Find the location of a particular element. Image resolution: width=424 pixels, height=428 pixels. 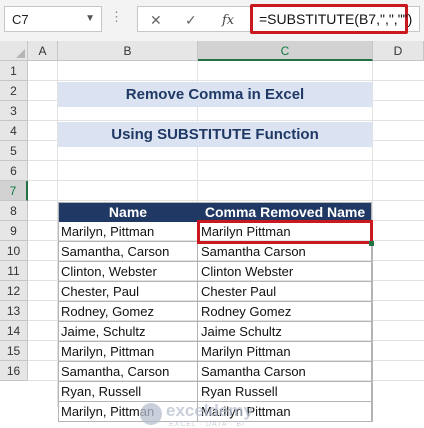

row-header-4: 4 is located at coordinates (14, 131).